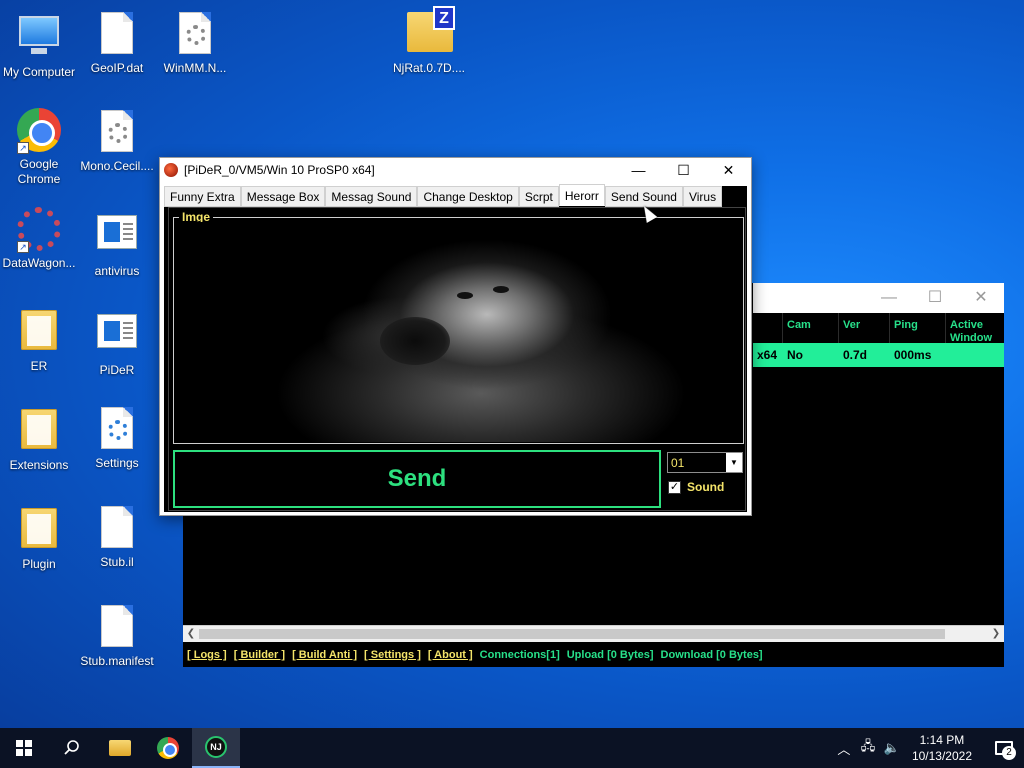 The width and height of the screenshot is (1024, 768). What do you see at coordinates (844, 748) in the screenshot?
I see `show-hidden-icons-chevron-up-icon: ︿` at bounding box center [844, 748].